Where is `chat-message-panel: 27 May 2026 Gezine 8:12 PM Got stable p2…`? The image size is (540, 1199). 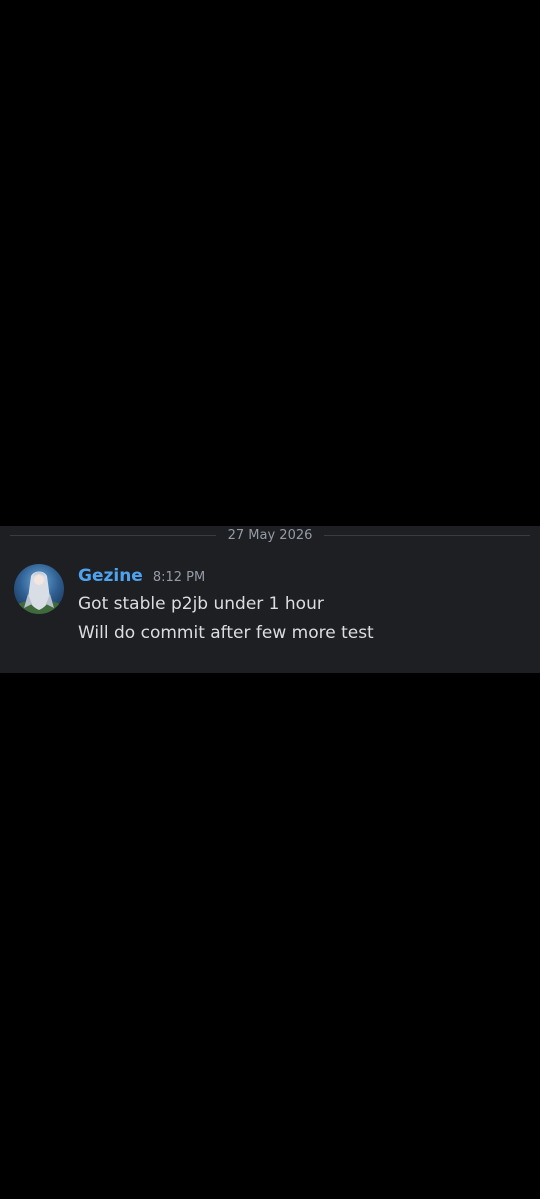
chat-message-panel: 27 May 2026 Gezine 8:12 PM Got stable p2… is located at coordinates (270, 599).